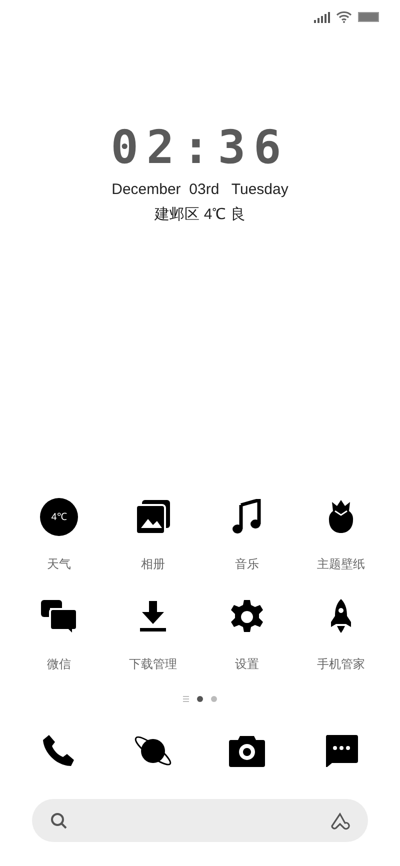 The image size is (400, 866). Describe the element at coordinates (59, 821) in the screenshot. I see `search-icon` at that location.